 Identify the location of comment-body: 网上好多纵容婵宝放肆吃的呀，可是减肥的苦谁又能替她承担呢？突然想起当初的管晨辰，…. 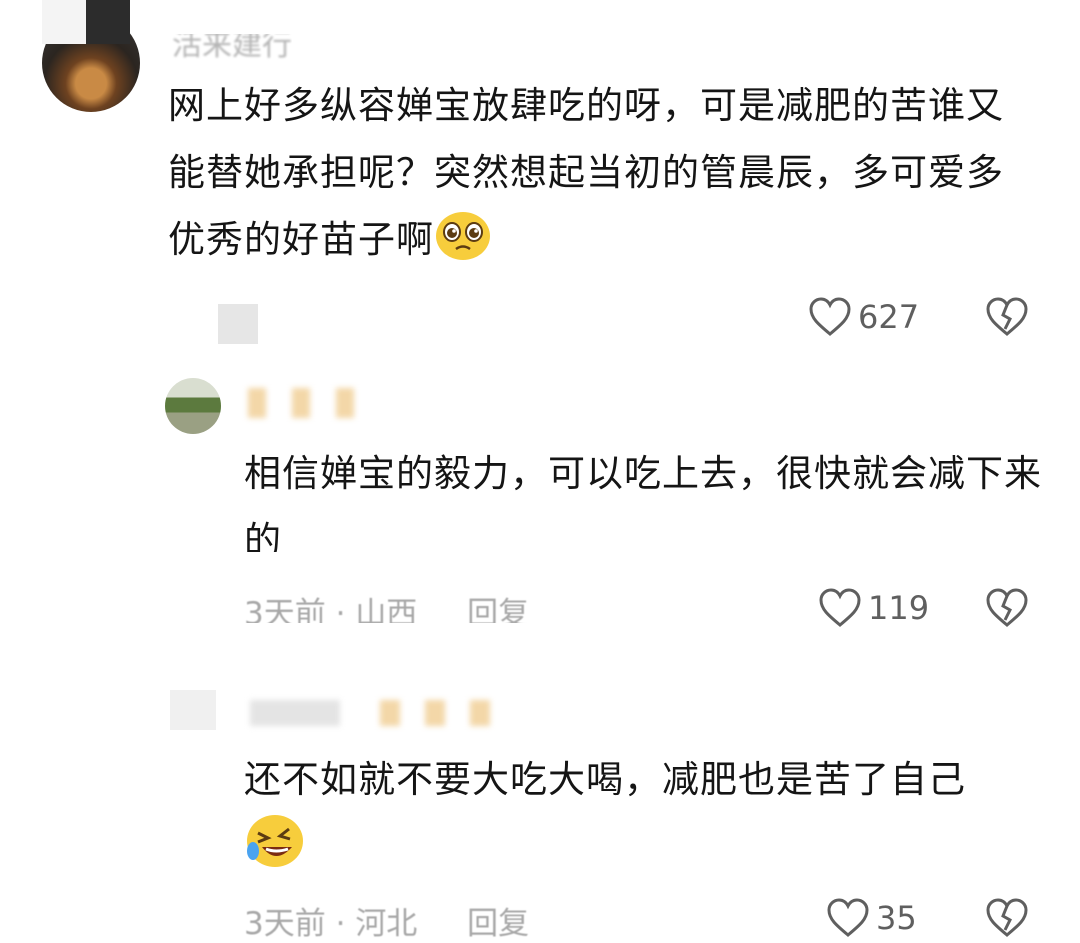
(586, 172).